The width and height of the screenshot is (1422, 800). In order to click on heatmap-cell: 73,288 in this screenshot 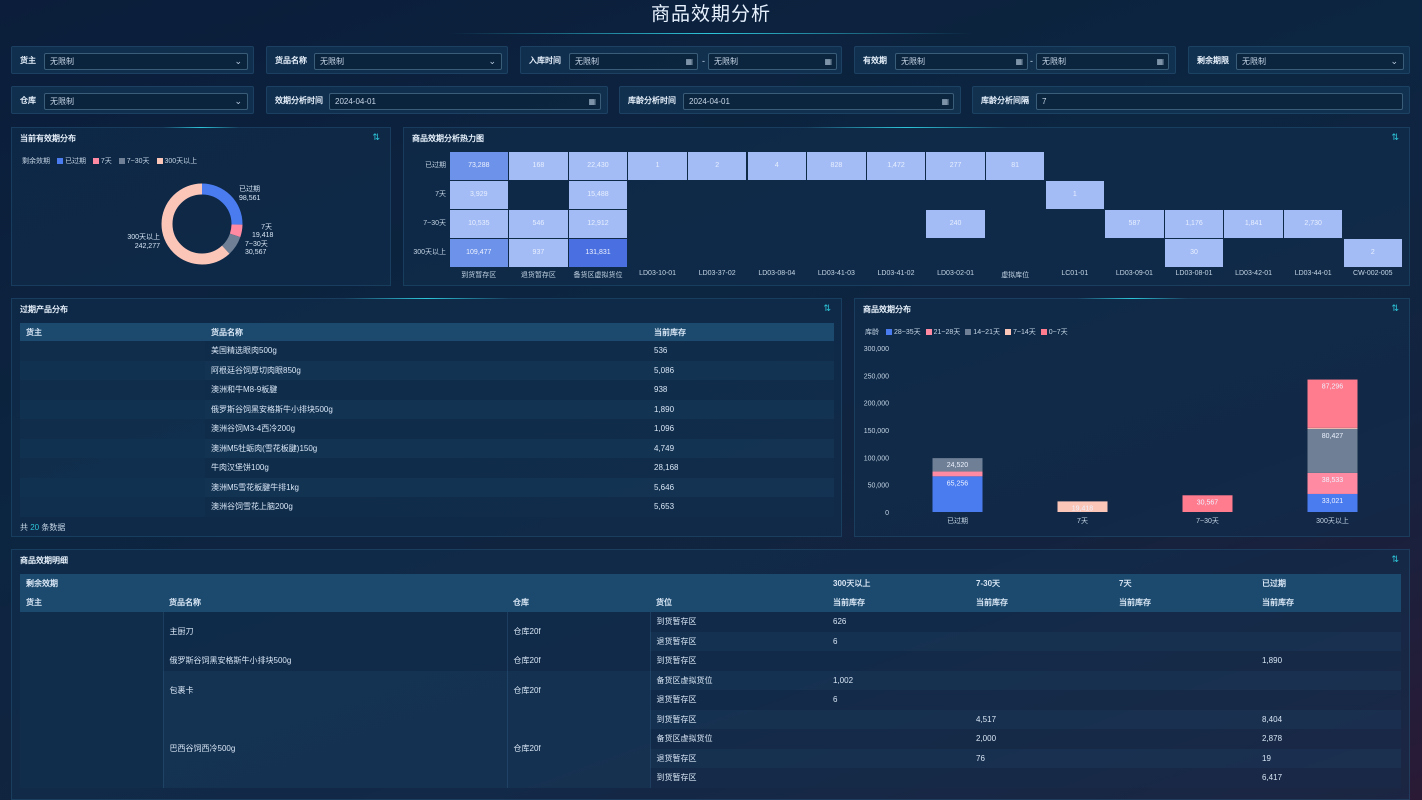, I will do `click(479, 165)`.